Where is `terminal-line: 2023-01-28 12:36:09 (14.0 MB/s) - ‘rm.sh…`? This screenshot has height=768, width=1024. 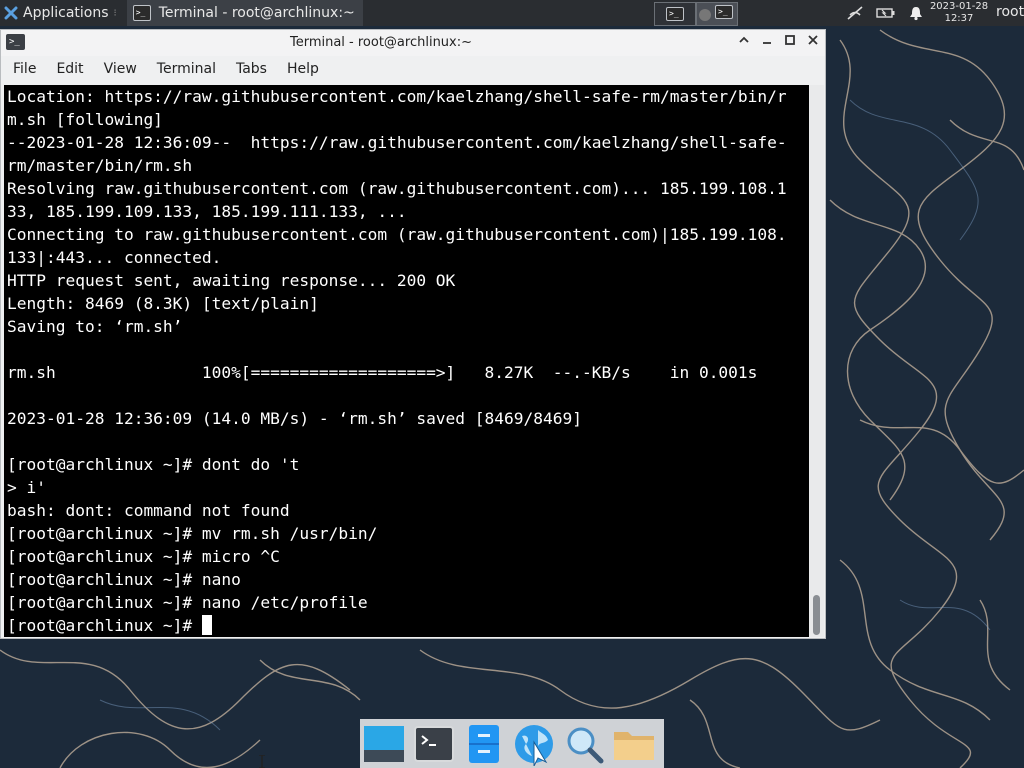 terminal-line: 2023-01-28 12:36:09 (14.0 MB/s) - ‘rm.sh… is located at coordinates (294, 418).